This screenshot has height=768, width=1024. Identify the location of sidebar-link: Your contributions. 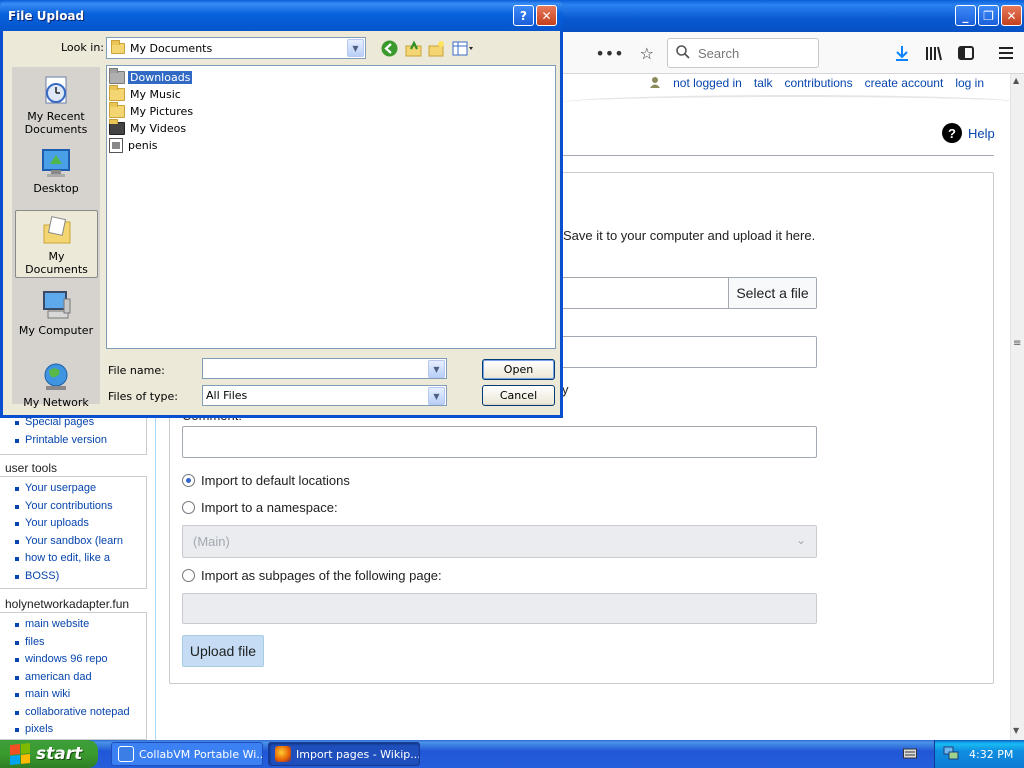
(73, 507).